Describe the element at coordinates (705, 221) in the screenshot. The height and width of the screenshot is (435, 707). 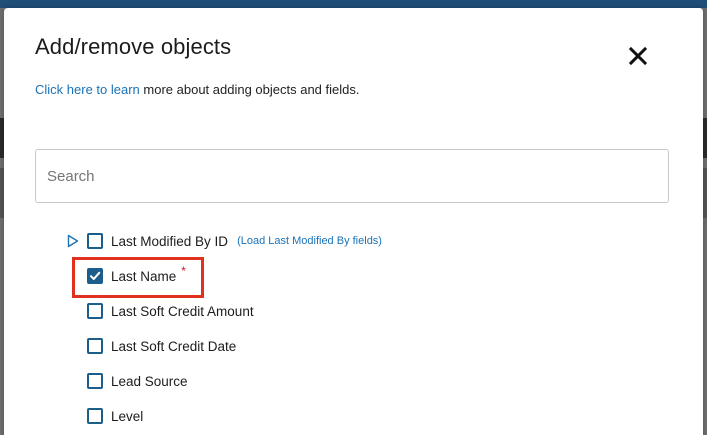
I see `background-app-right-edge` at that location.